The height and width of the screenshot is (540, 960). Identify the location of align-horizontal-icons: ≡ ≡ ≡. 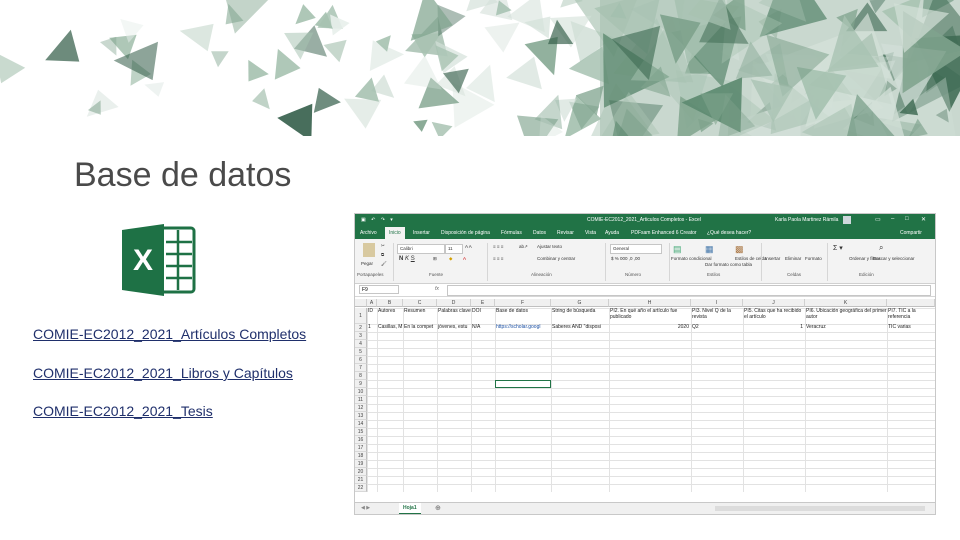
(498, 258).